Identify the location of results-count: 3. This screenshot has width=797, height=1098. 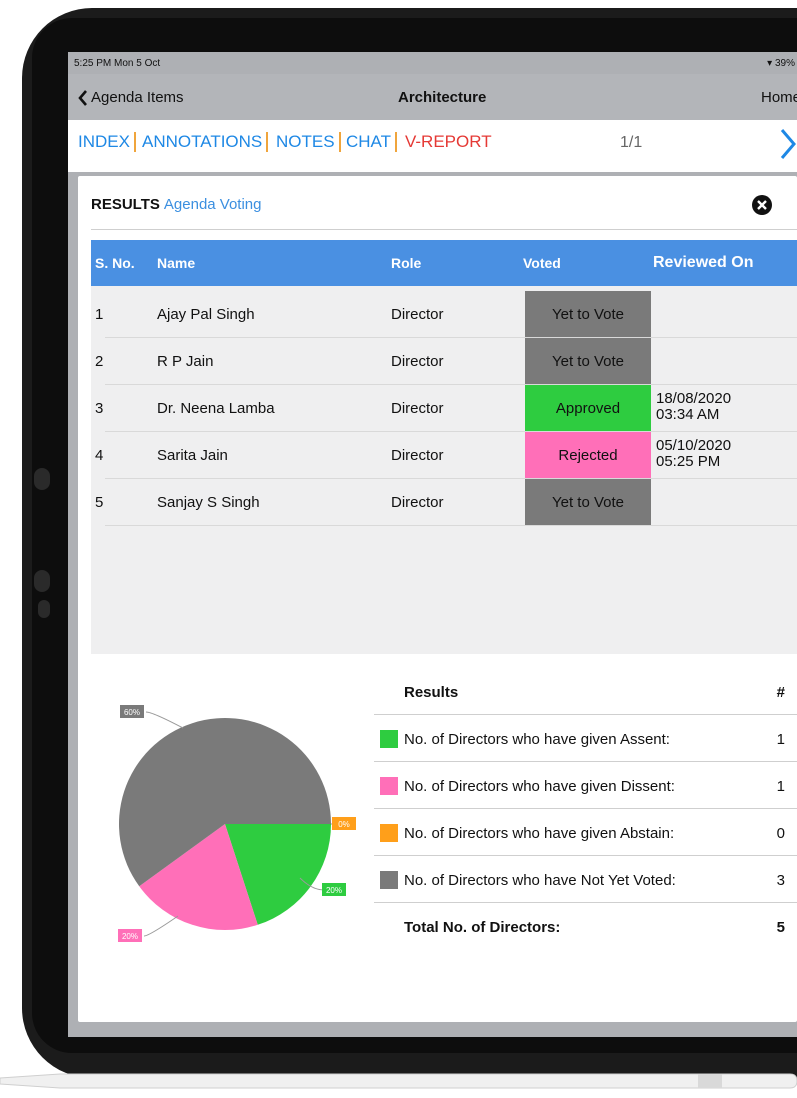
(780, 880).